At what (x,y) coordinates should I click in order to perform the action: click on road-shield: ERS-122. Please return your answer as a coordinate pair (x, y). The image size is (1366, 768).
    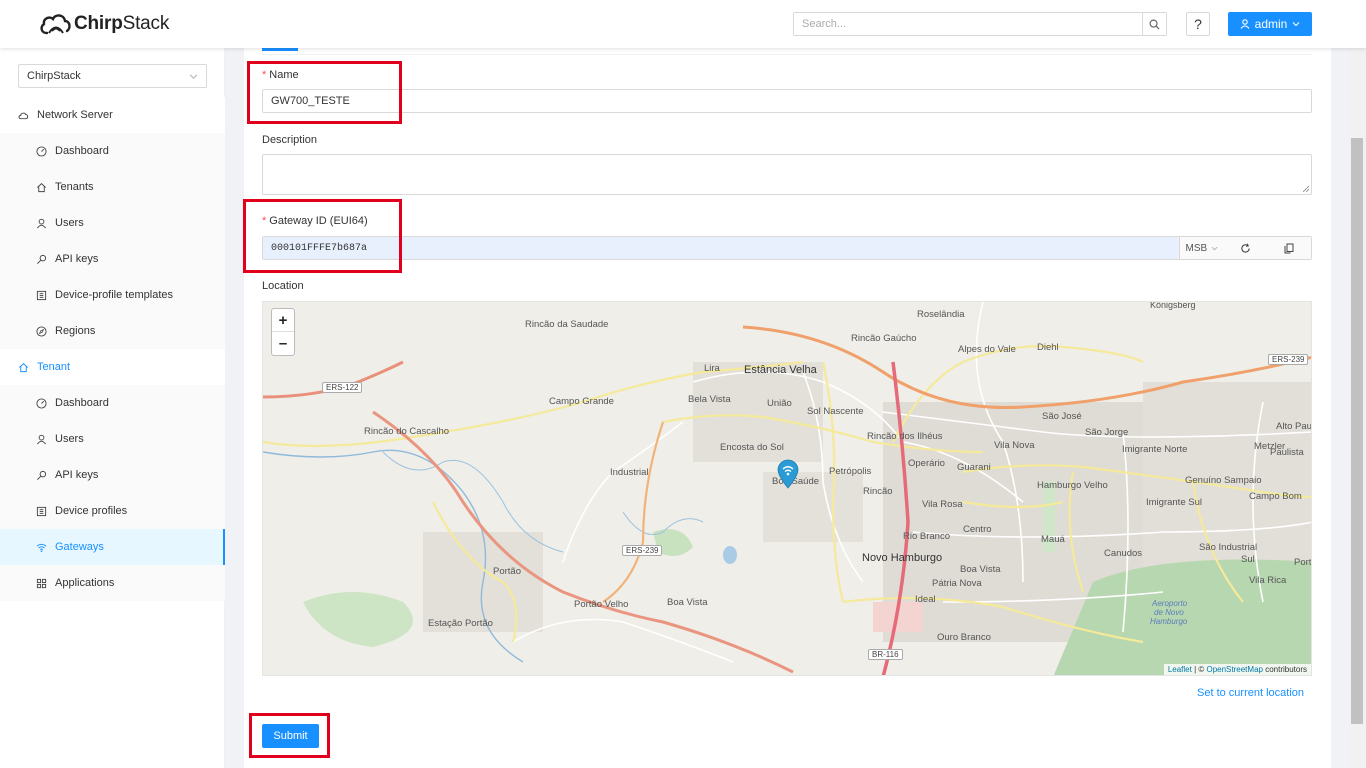
    Looking at the image, I should click on (342, 387).